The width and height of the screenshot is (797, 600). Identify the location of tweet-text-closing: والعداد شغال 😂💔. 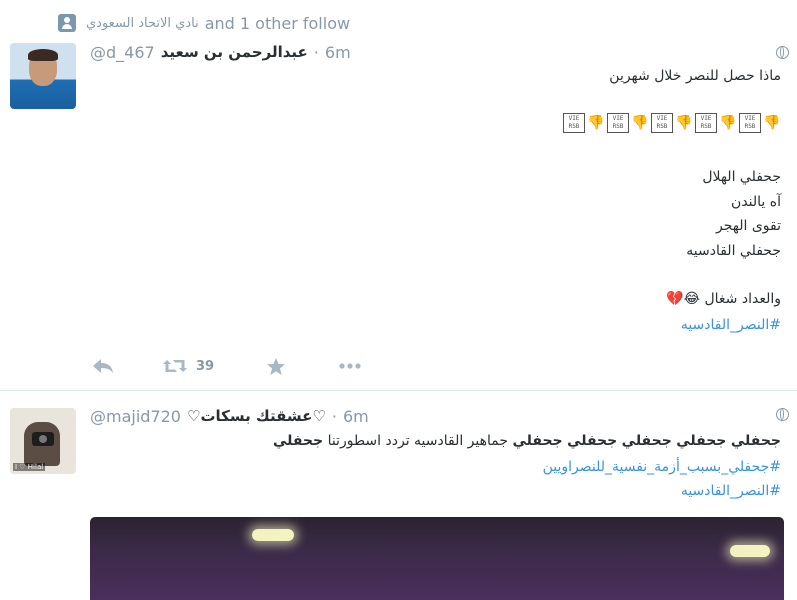
(723, 299).